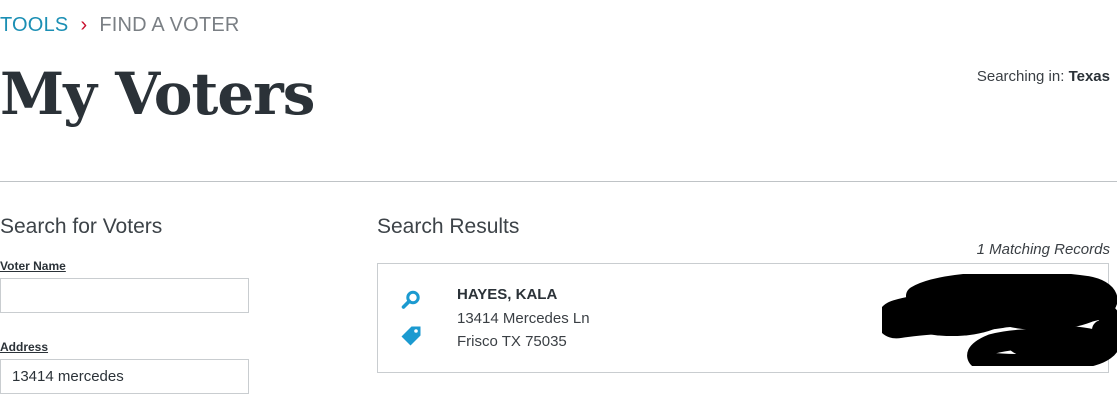  I want to click on matching-records-count: 1 Matching Records, so click(1043, 249).